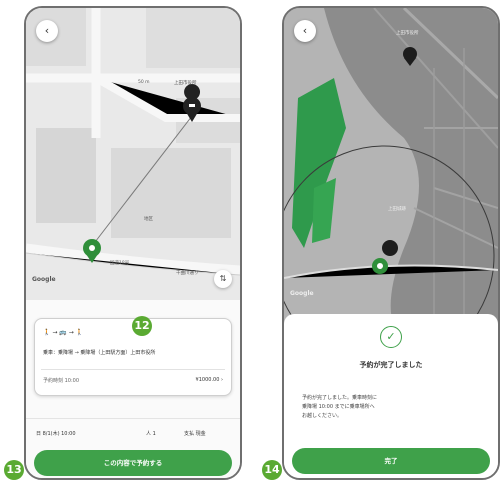  Describe the element at coordinates (185, 83) in the screenshot. I see `map-label-destination: 上田市役所` at that location.